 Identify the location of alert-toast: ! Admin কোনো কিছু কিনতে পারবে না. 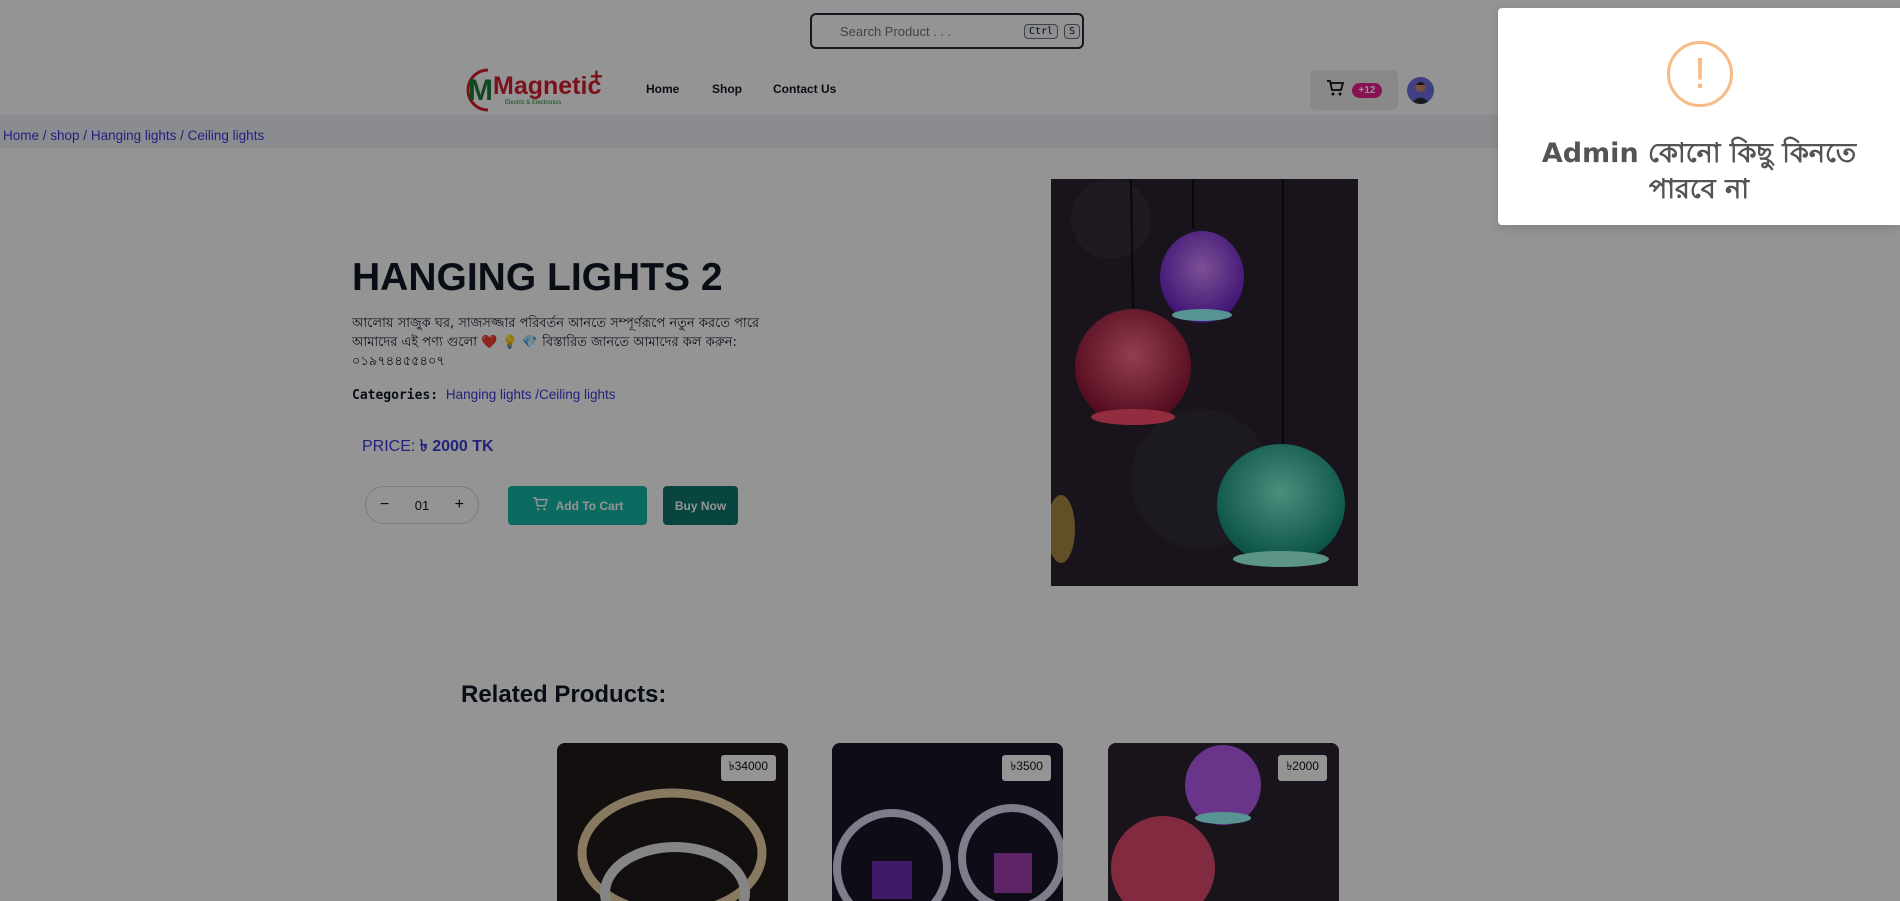
(1699, 116).